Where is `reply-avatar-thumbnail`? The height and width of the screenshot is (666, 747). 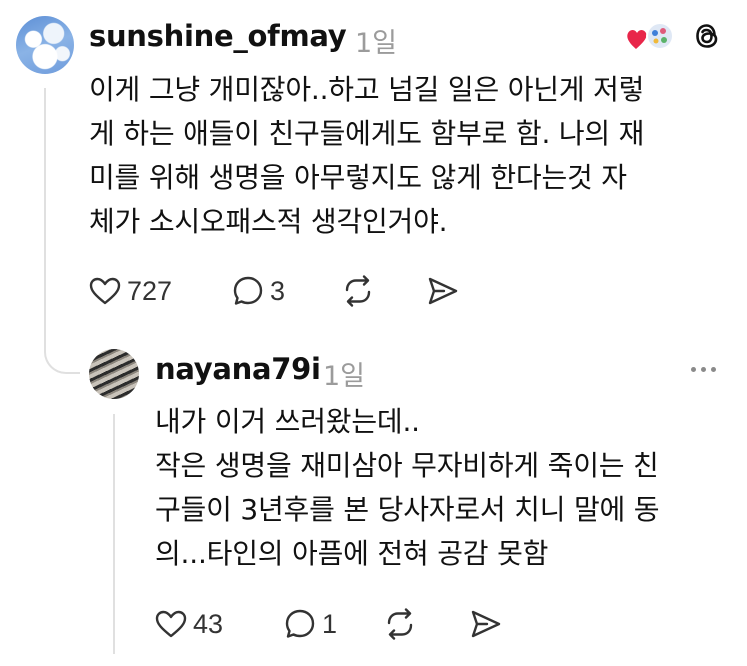
reply-avatar-thumbnail is located at coordinates (660, 36).